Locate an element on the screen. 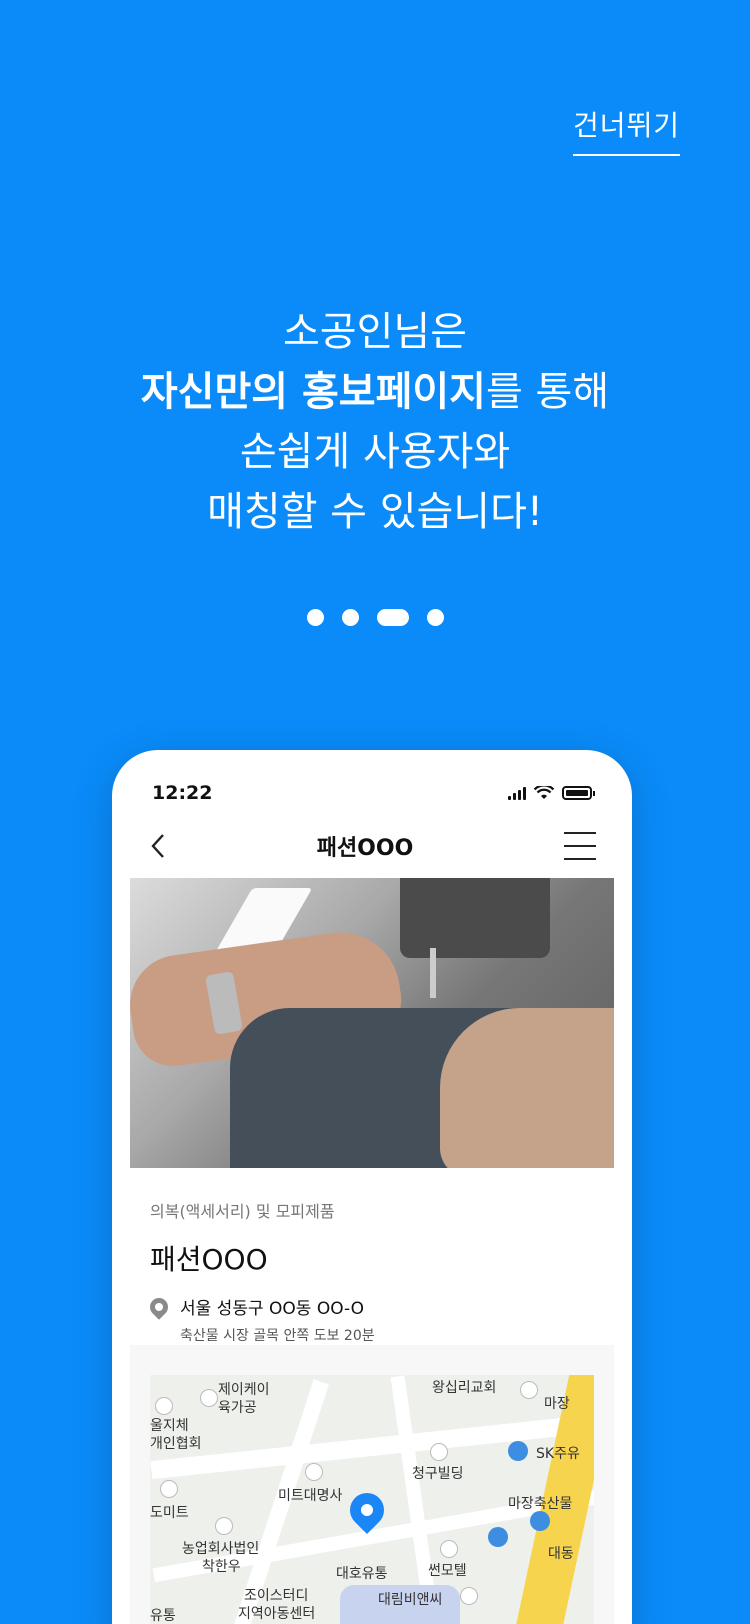 The width and height of the screenshot is (750, 1624). map-label: 대림비앤씨 is located at coordinates (410, 1600).